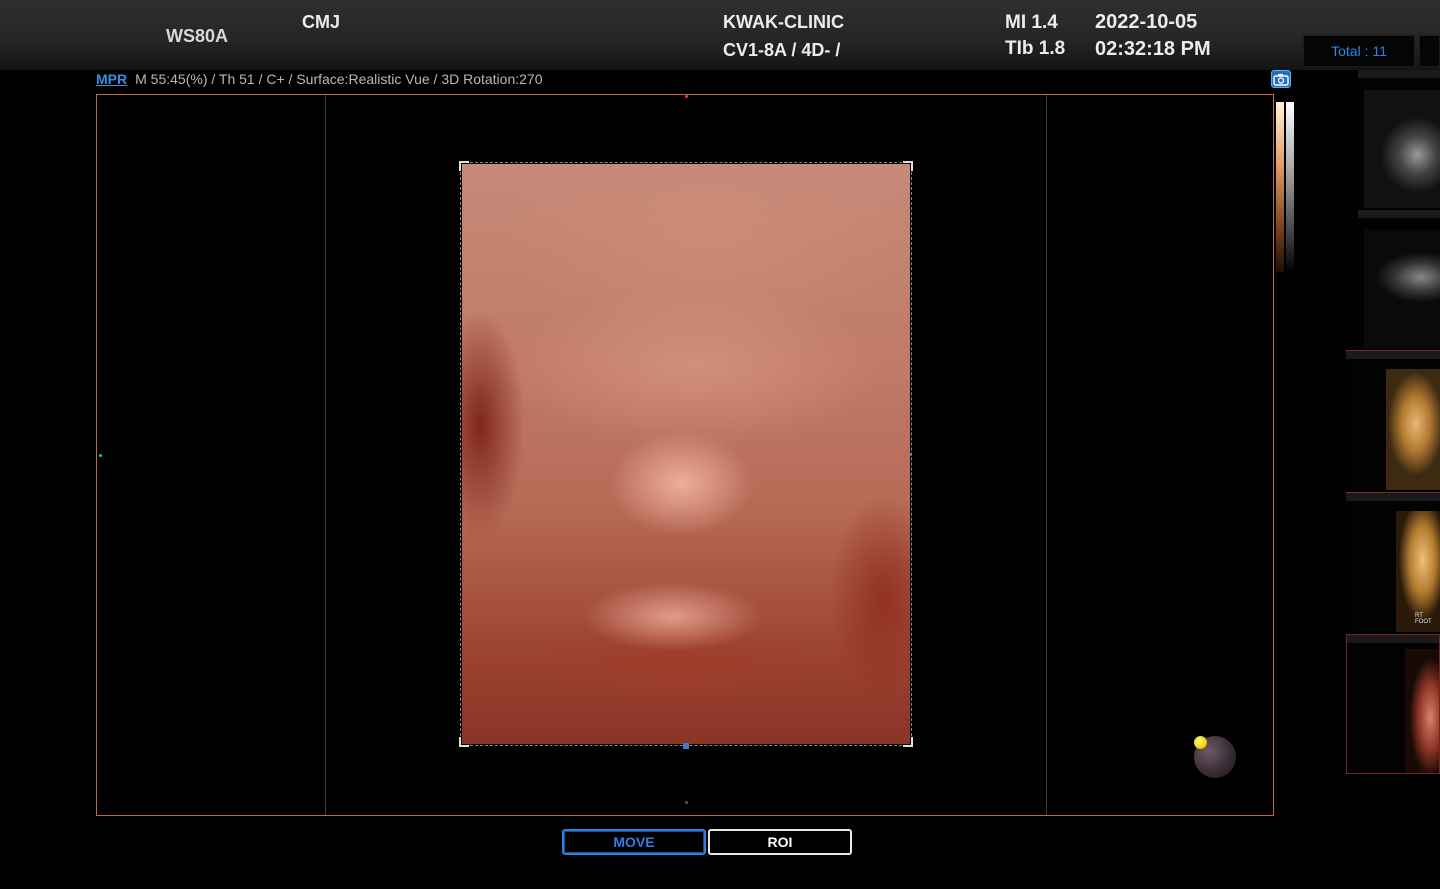  Describe the element at coordinates (100, 455) in the screenshot. I see `left-orientation-marker` at that location.